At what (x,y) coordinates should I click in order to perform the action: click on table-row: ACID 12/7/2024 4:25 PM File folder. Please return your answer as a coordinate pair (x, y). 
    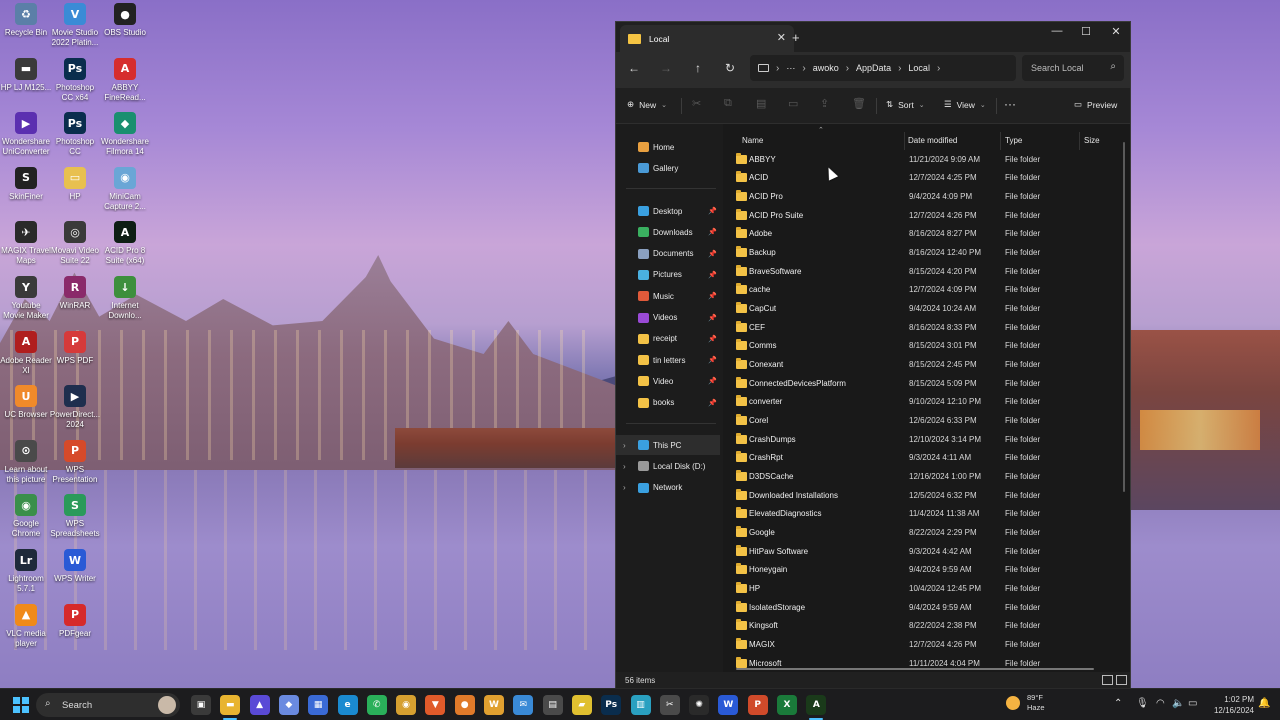
    Looking at the image, I should click on (925, 178).